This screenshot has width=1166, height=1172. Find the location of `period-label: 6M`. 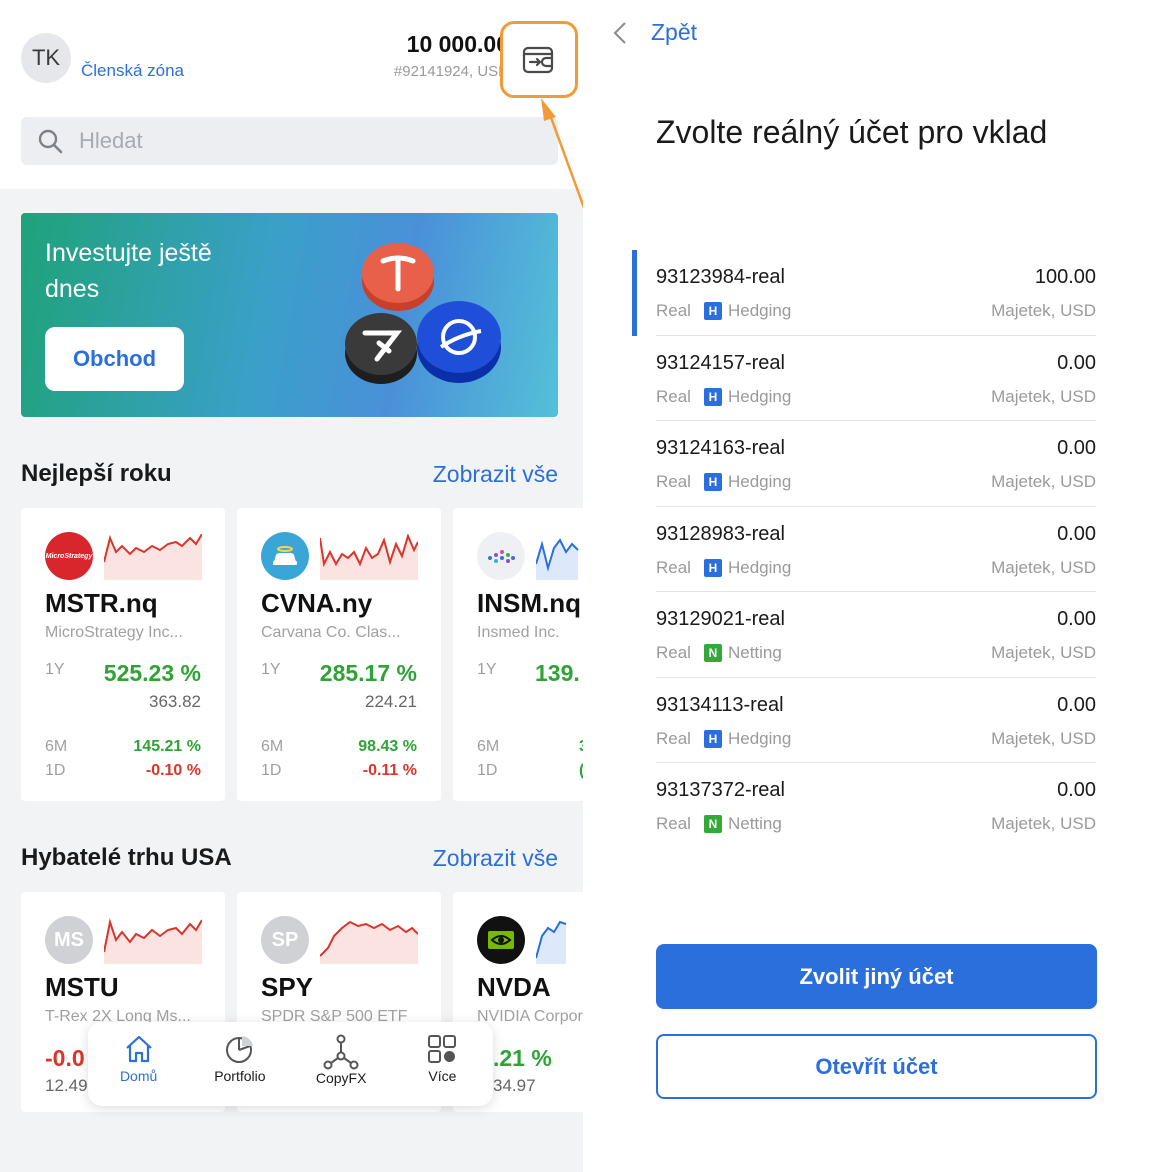

period-label: 6M is located at coordinates (488, 746).